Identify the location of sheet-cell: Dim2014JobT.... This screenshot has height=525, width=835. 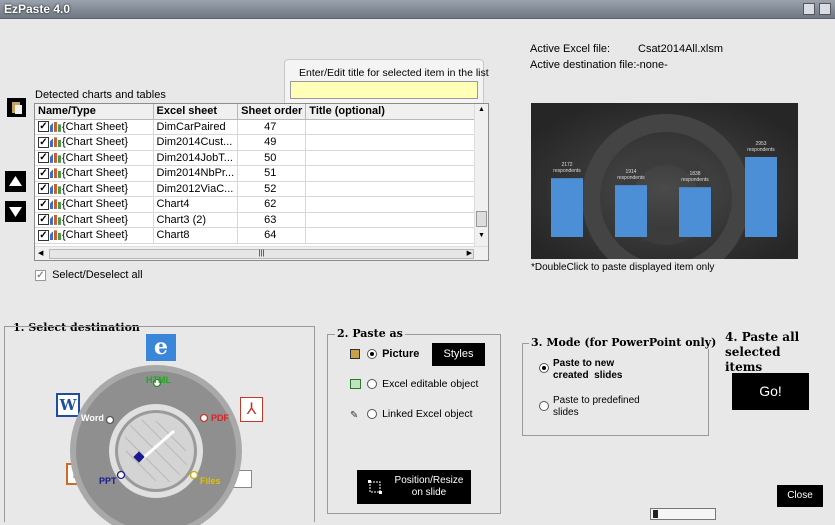
(196, 158).